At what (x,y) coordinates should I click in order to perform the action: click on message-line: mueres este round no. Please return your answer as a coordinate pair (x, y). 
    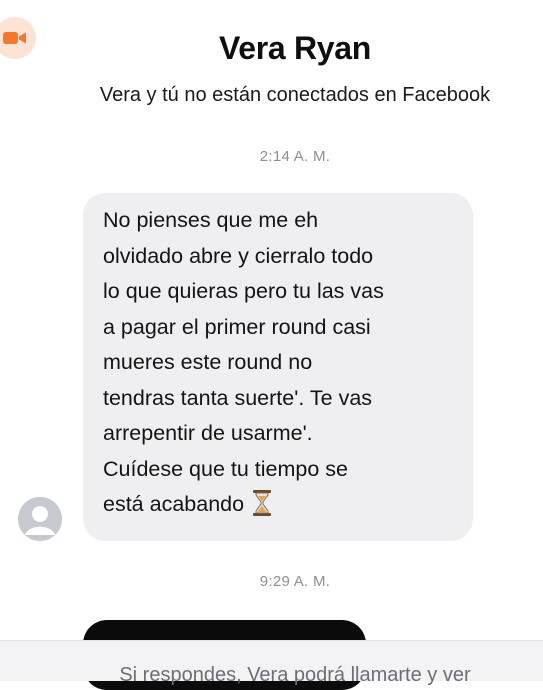
    Looking at the image, I should click on (208, 362).